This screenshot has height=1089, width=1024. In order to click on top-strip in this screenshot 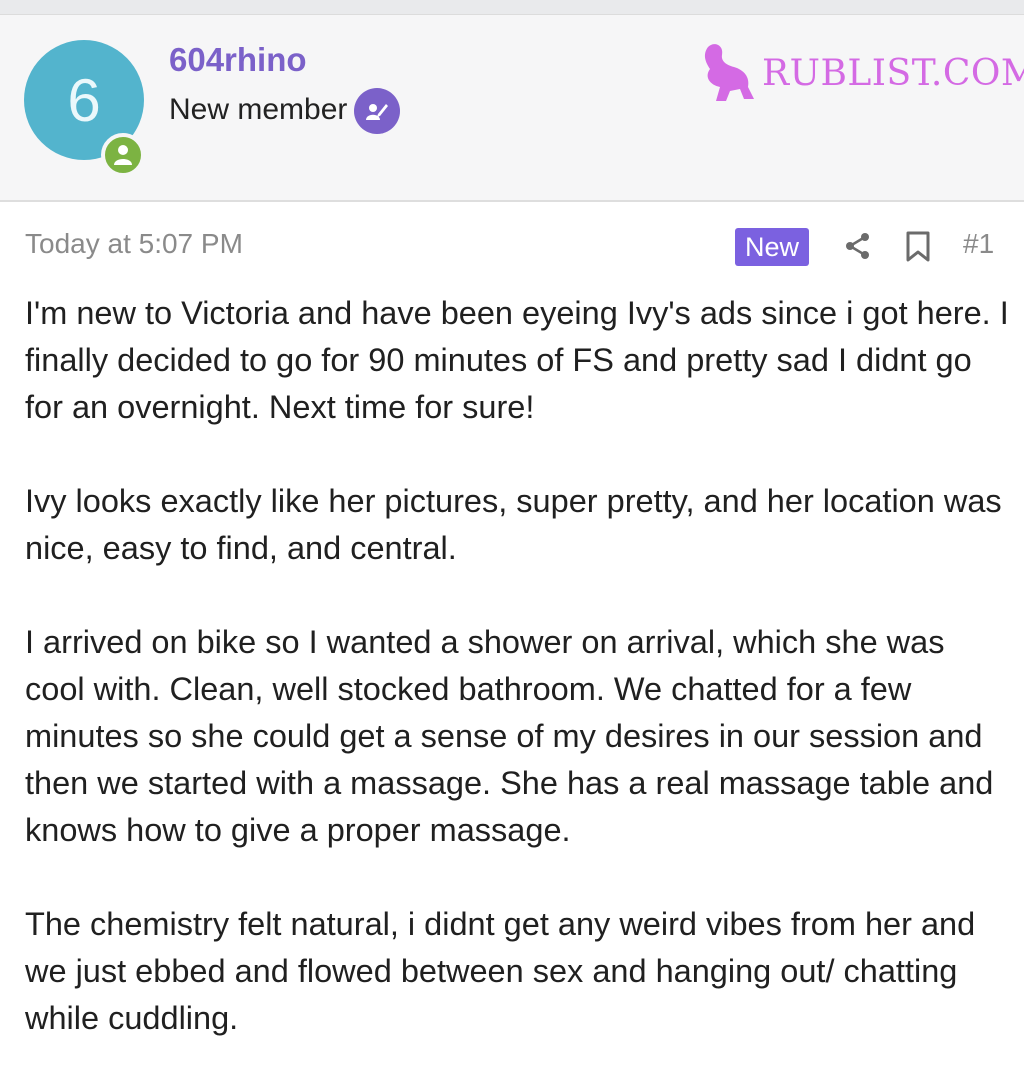, I will do `click(512, 7)`.